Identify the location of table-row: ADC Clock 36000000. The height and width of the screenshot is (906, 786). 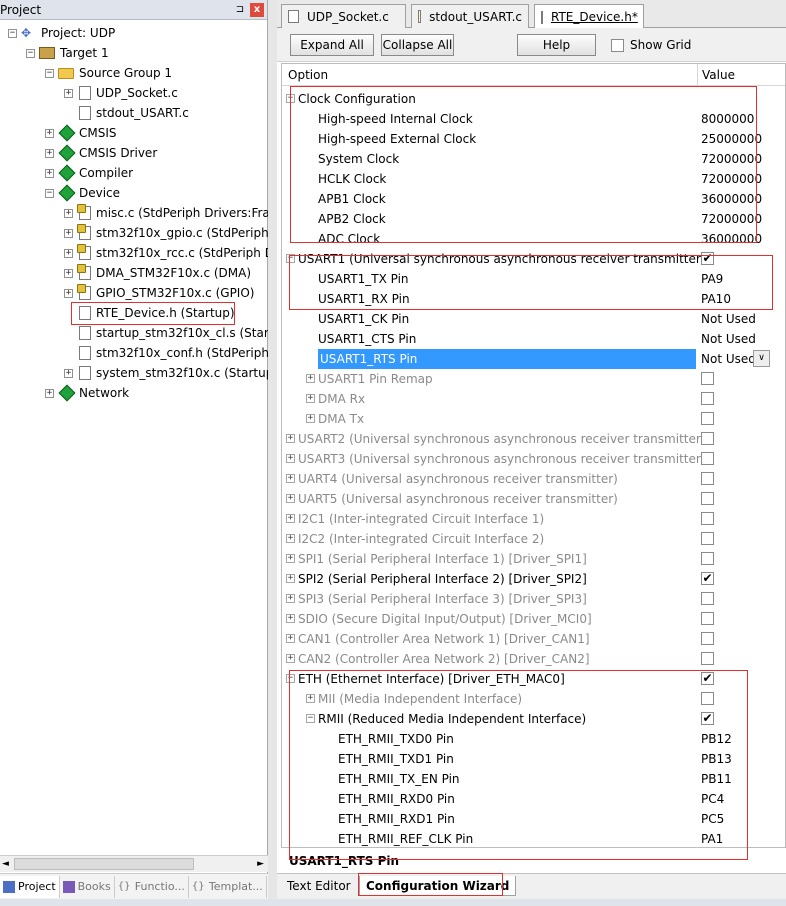
(533, 239).